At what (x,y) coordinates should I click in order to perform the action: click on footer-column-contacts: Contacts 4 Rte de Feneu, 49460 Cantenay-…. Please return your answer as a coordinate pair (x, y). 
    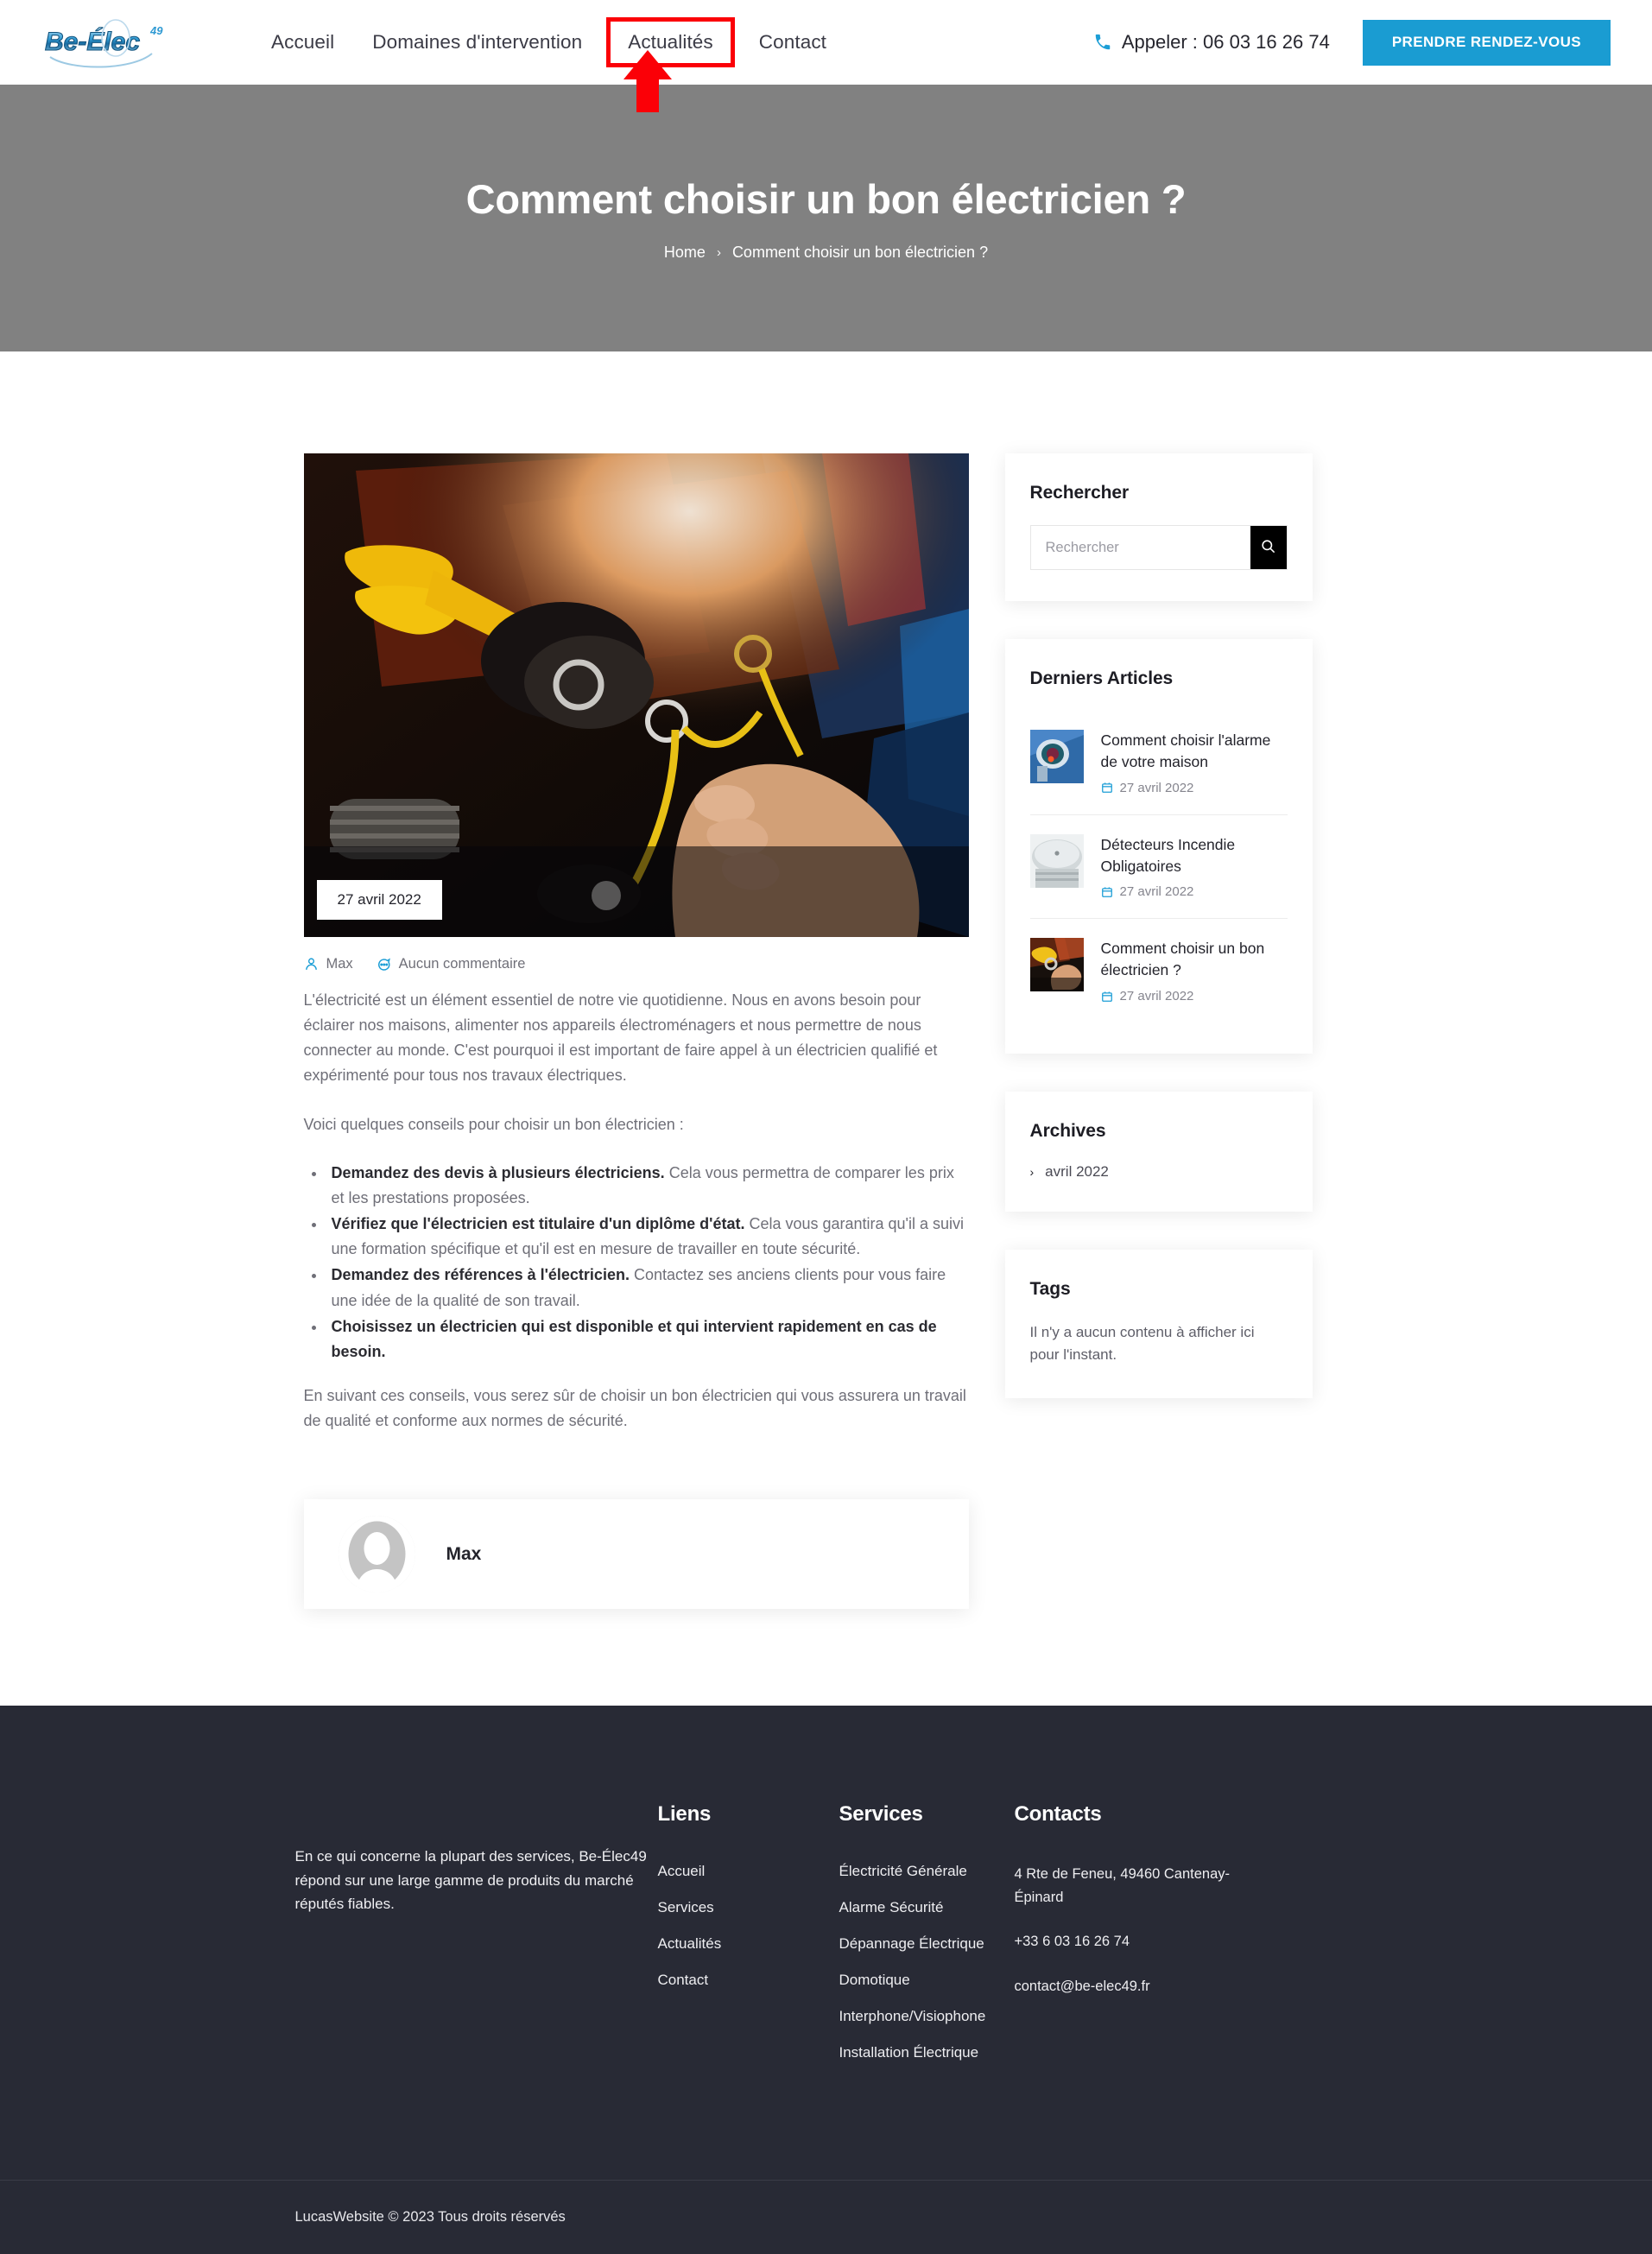
    Looking at the image, I should click on (1144, 1941).